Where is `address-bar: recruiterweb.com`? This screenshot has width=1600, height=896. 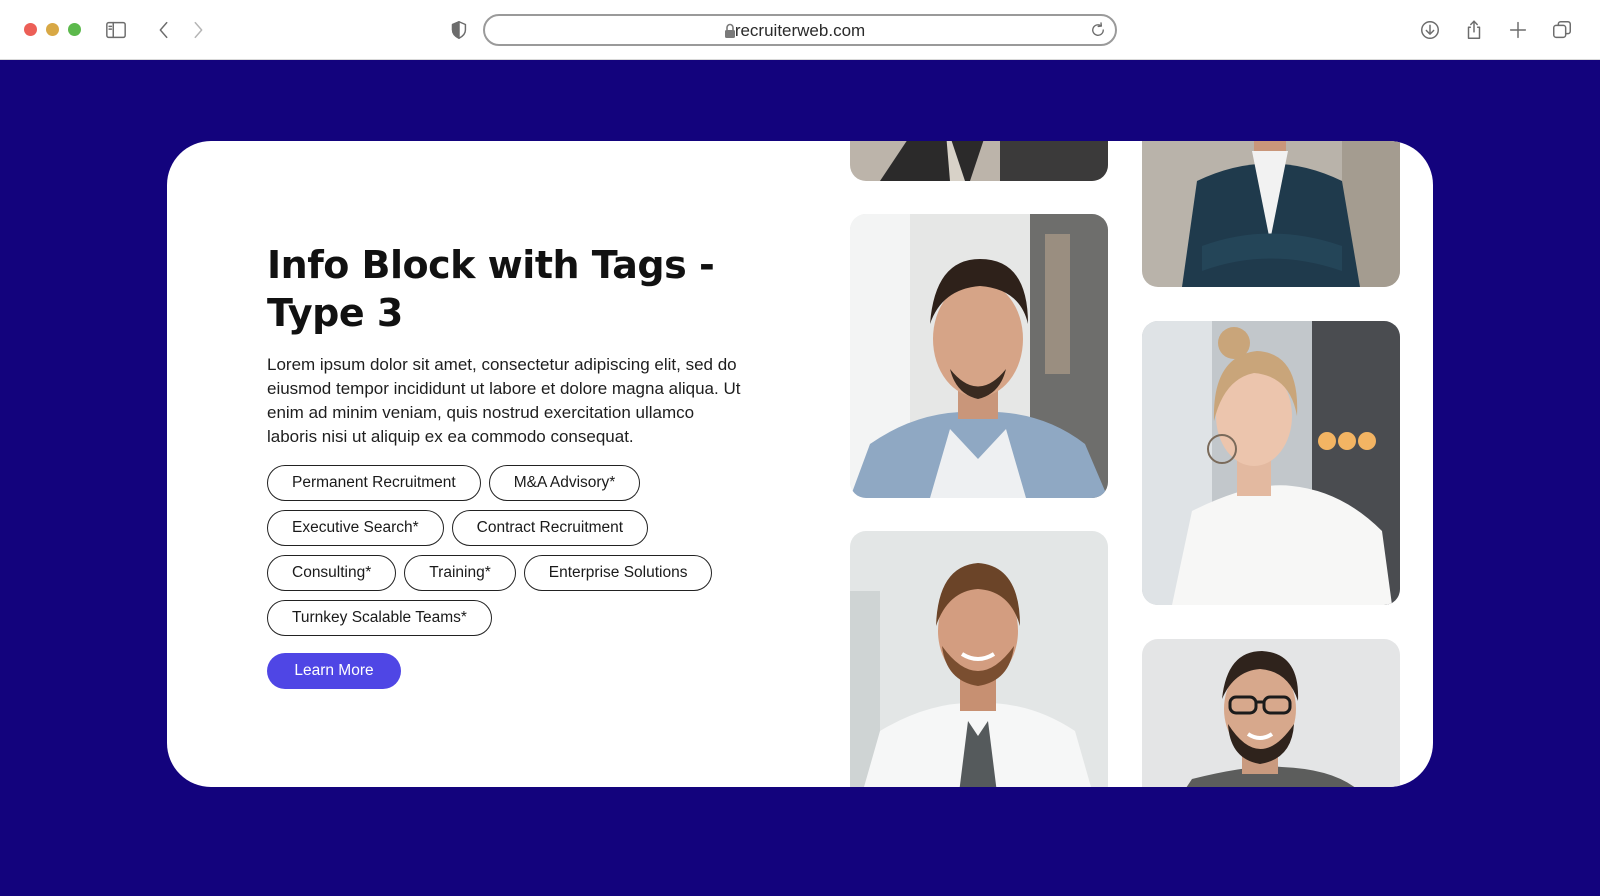
address-bar: recruiterweb.com is located at coordinates (800, 30).